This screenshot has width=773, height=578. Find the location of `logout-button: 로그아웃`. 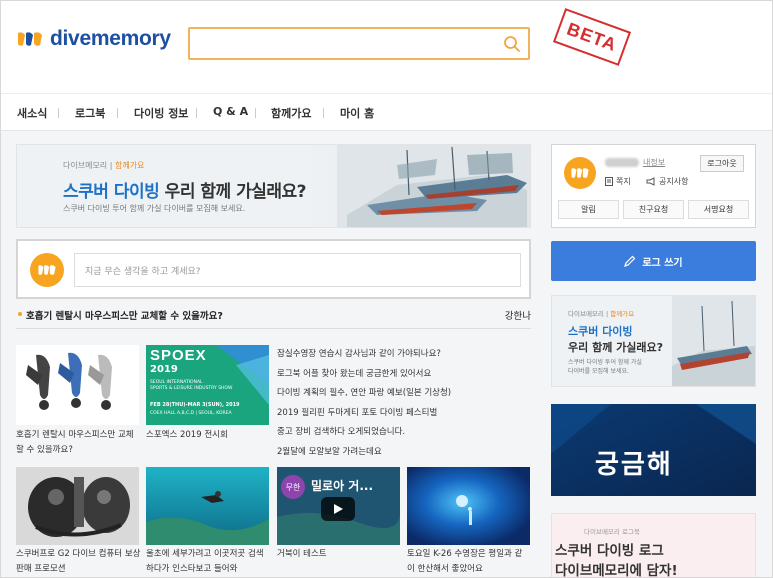

logout-button: 로그아웃 is located at coordinates (722, 163).